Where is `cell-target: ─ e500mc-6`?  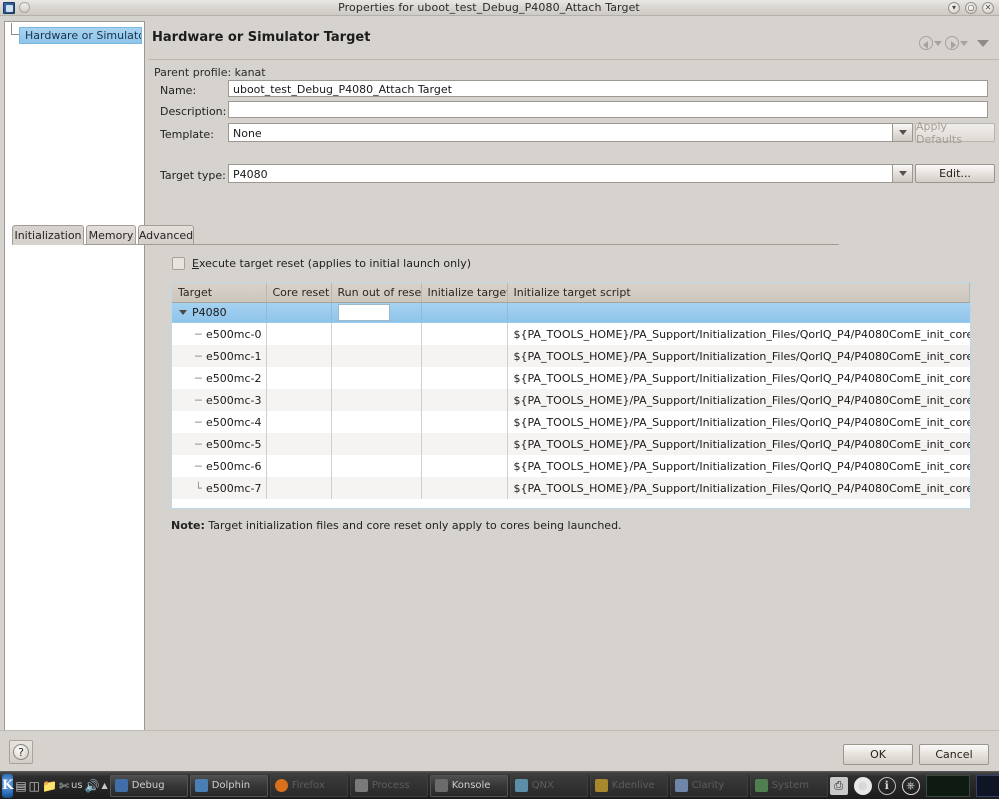
cell-target: ─ e500mc-6 is located at coordinates (219, 466).